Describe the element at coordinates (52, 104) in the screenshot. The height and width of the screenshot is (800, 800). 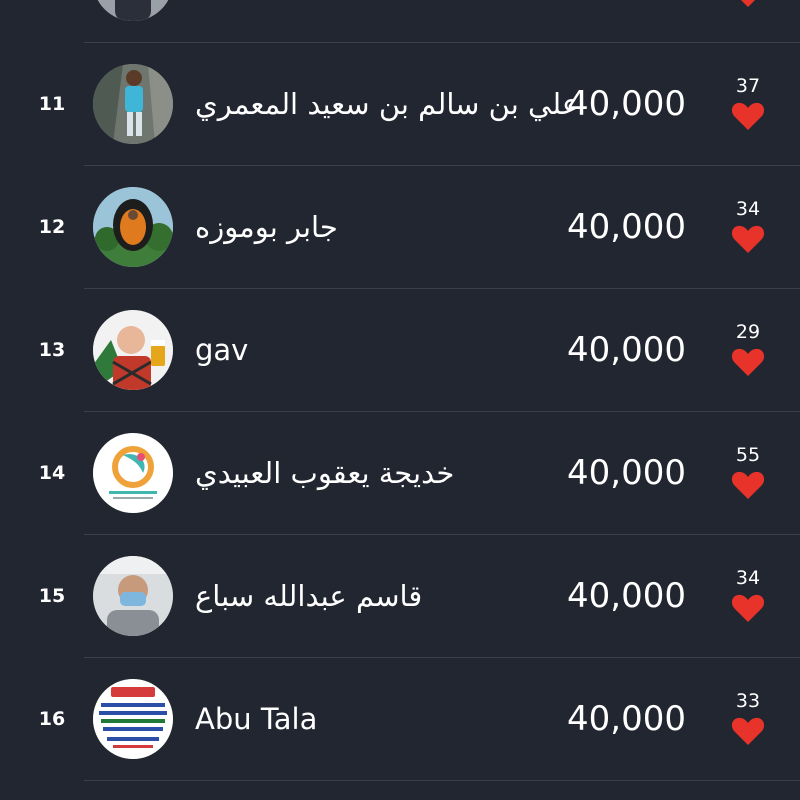
I see `rank-number: 11` at that location.